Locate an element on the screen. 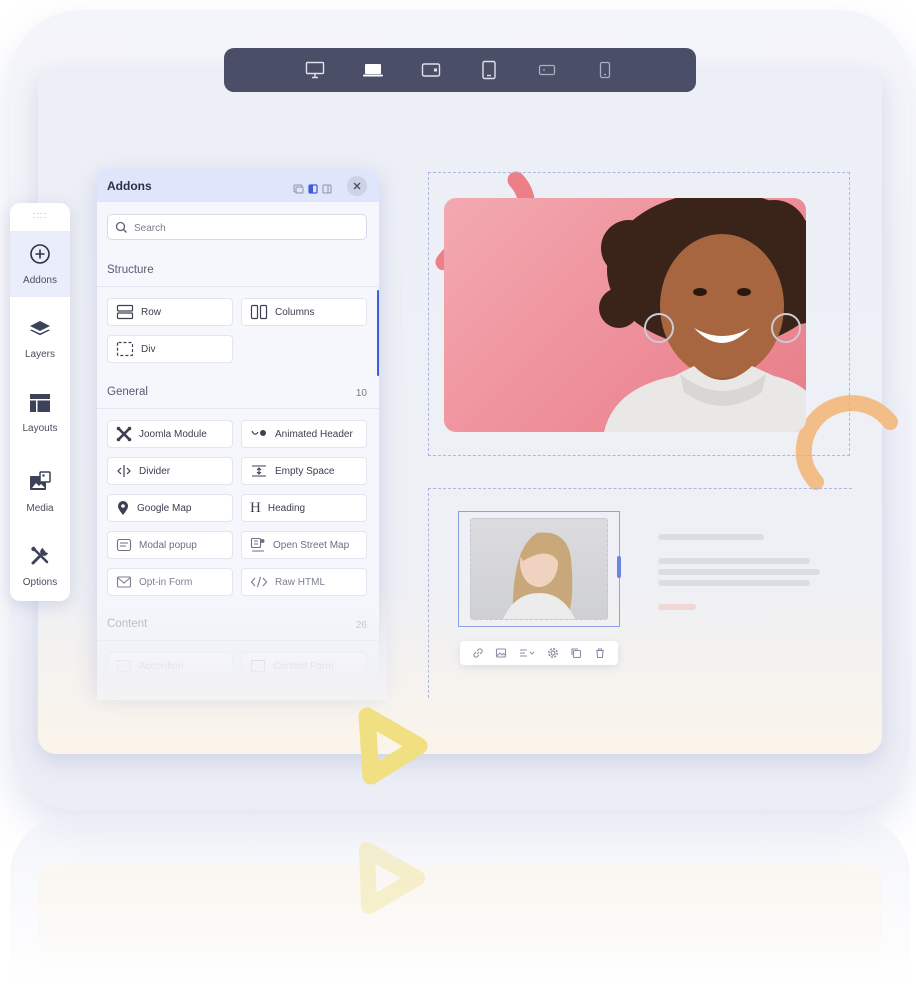 The width and height of the screenshot is (916, 991). search-input is located at coordinates (244, 228).